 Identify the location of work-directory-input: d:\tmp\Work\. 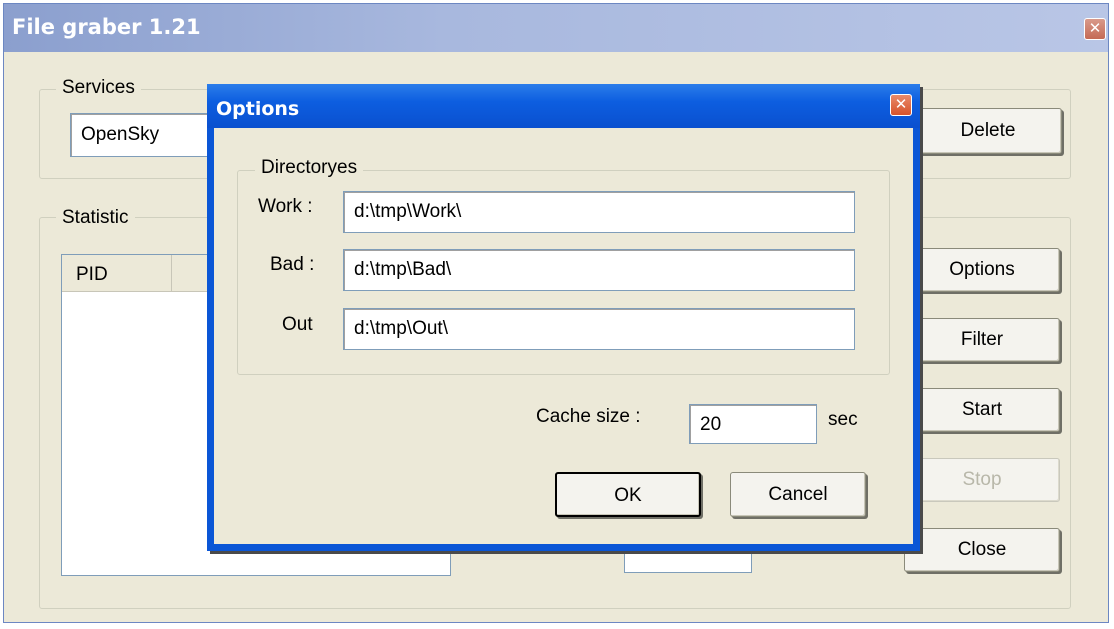
(599, 212).